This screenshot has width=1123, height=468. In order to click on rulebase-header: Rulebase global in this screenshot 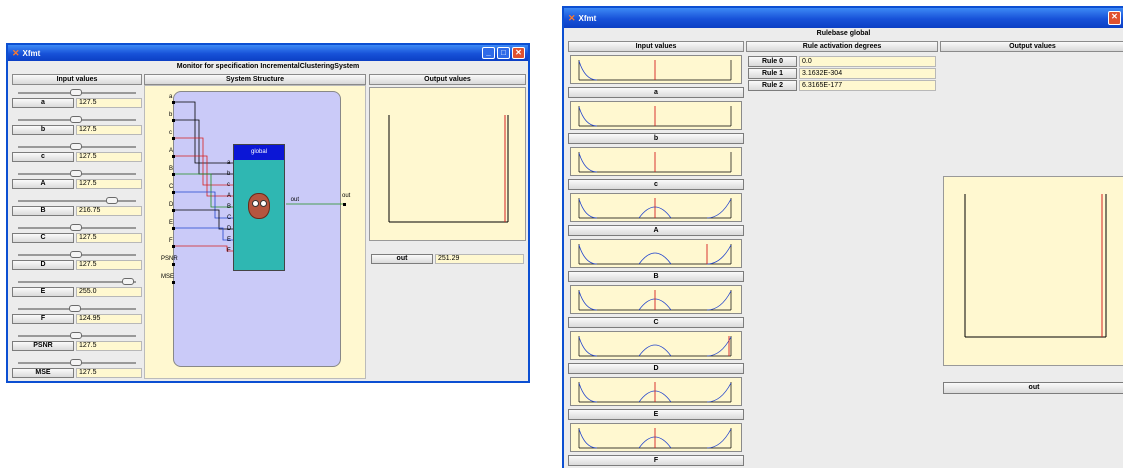, I will do `click(843, 33)`.